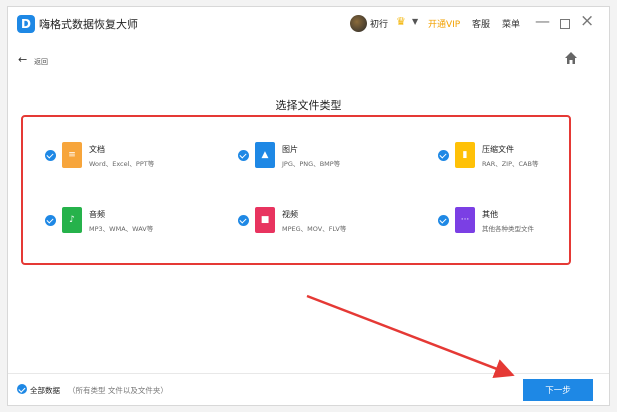  I want to click on file-type-name: 其他, so click(490, 214).